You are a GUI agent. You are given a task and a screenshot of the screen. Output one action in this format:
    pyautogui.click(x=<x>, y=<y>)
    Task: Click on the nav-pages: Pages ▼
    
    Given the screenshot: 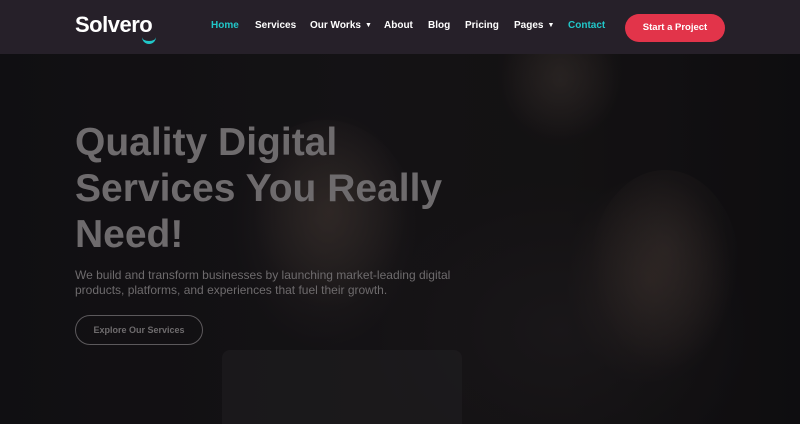 What is the action you would take?
    pyautogui.click(x=534, y=25)
    